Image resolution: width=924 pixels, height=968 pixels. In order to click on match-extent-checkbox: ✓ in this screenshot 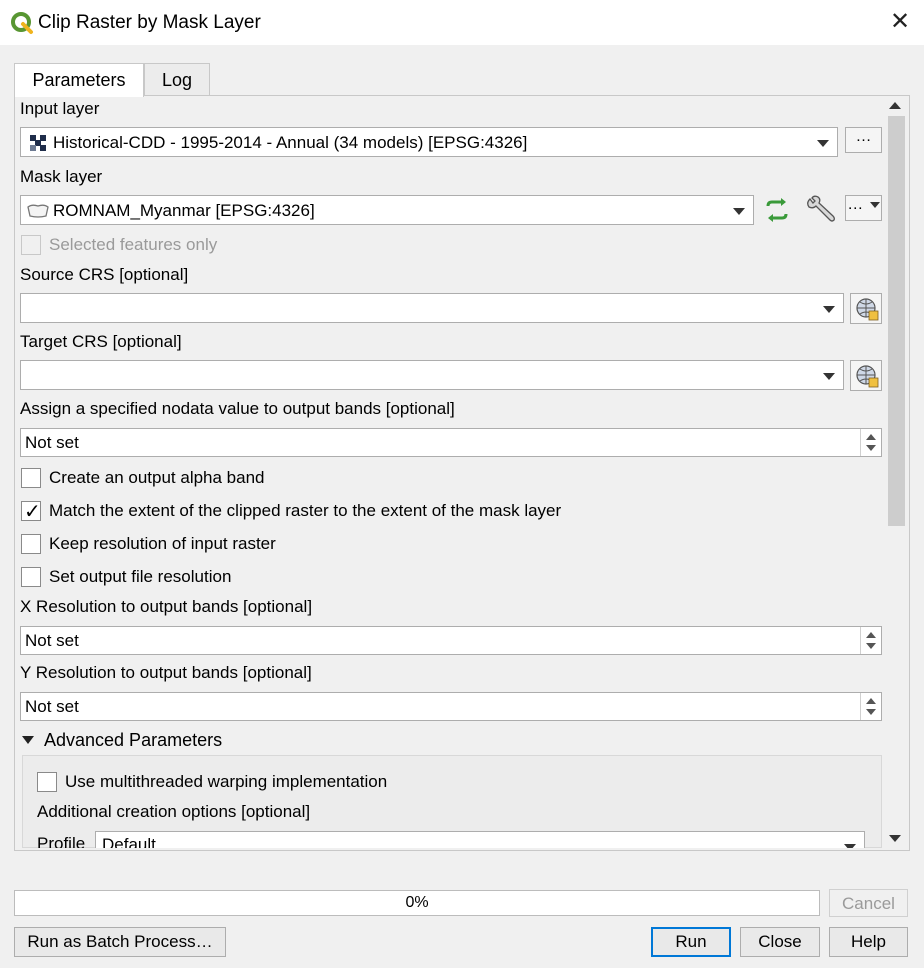, I will do `click(31, 512)`.